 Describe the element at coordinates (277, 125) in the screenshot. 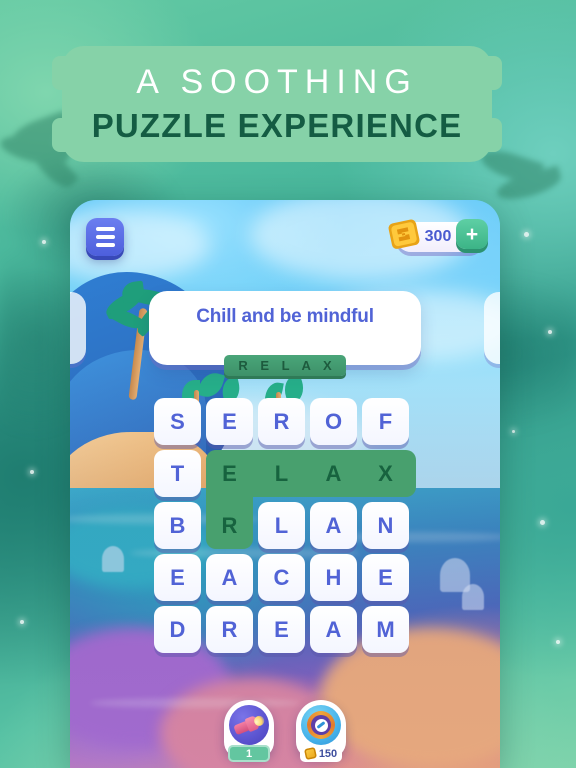

I see `headline-line-2: PUZZLE EXPERIENCE` at that location.